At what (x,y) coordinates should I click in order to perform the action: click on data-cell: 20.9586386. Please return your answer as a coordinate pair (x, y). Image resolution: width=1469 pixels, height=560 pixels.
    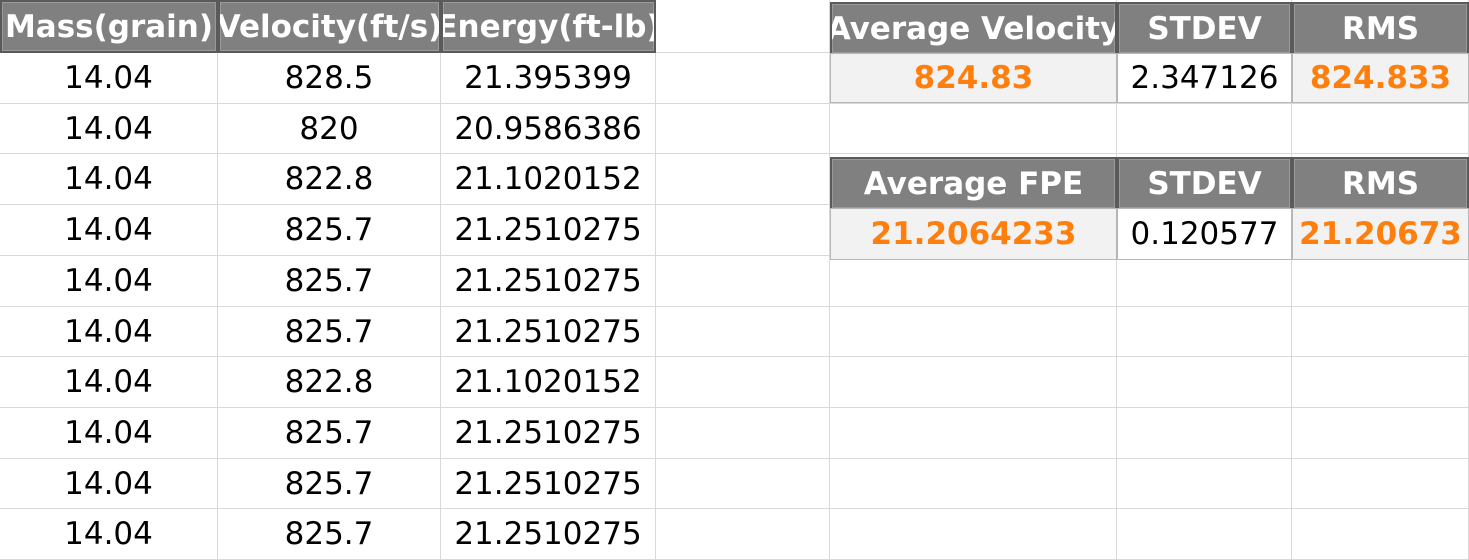
    Looking at the image, I should click on (548, 129).